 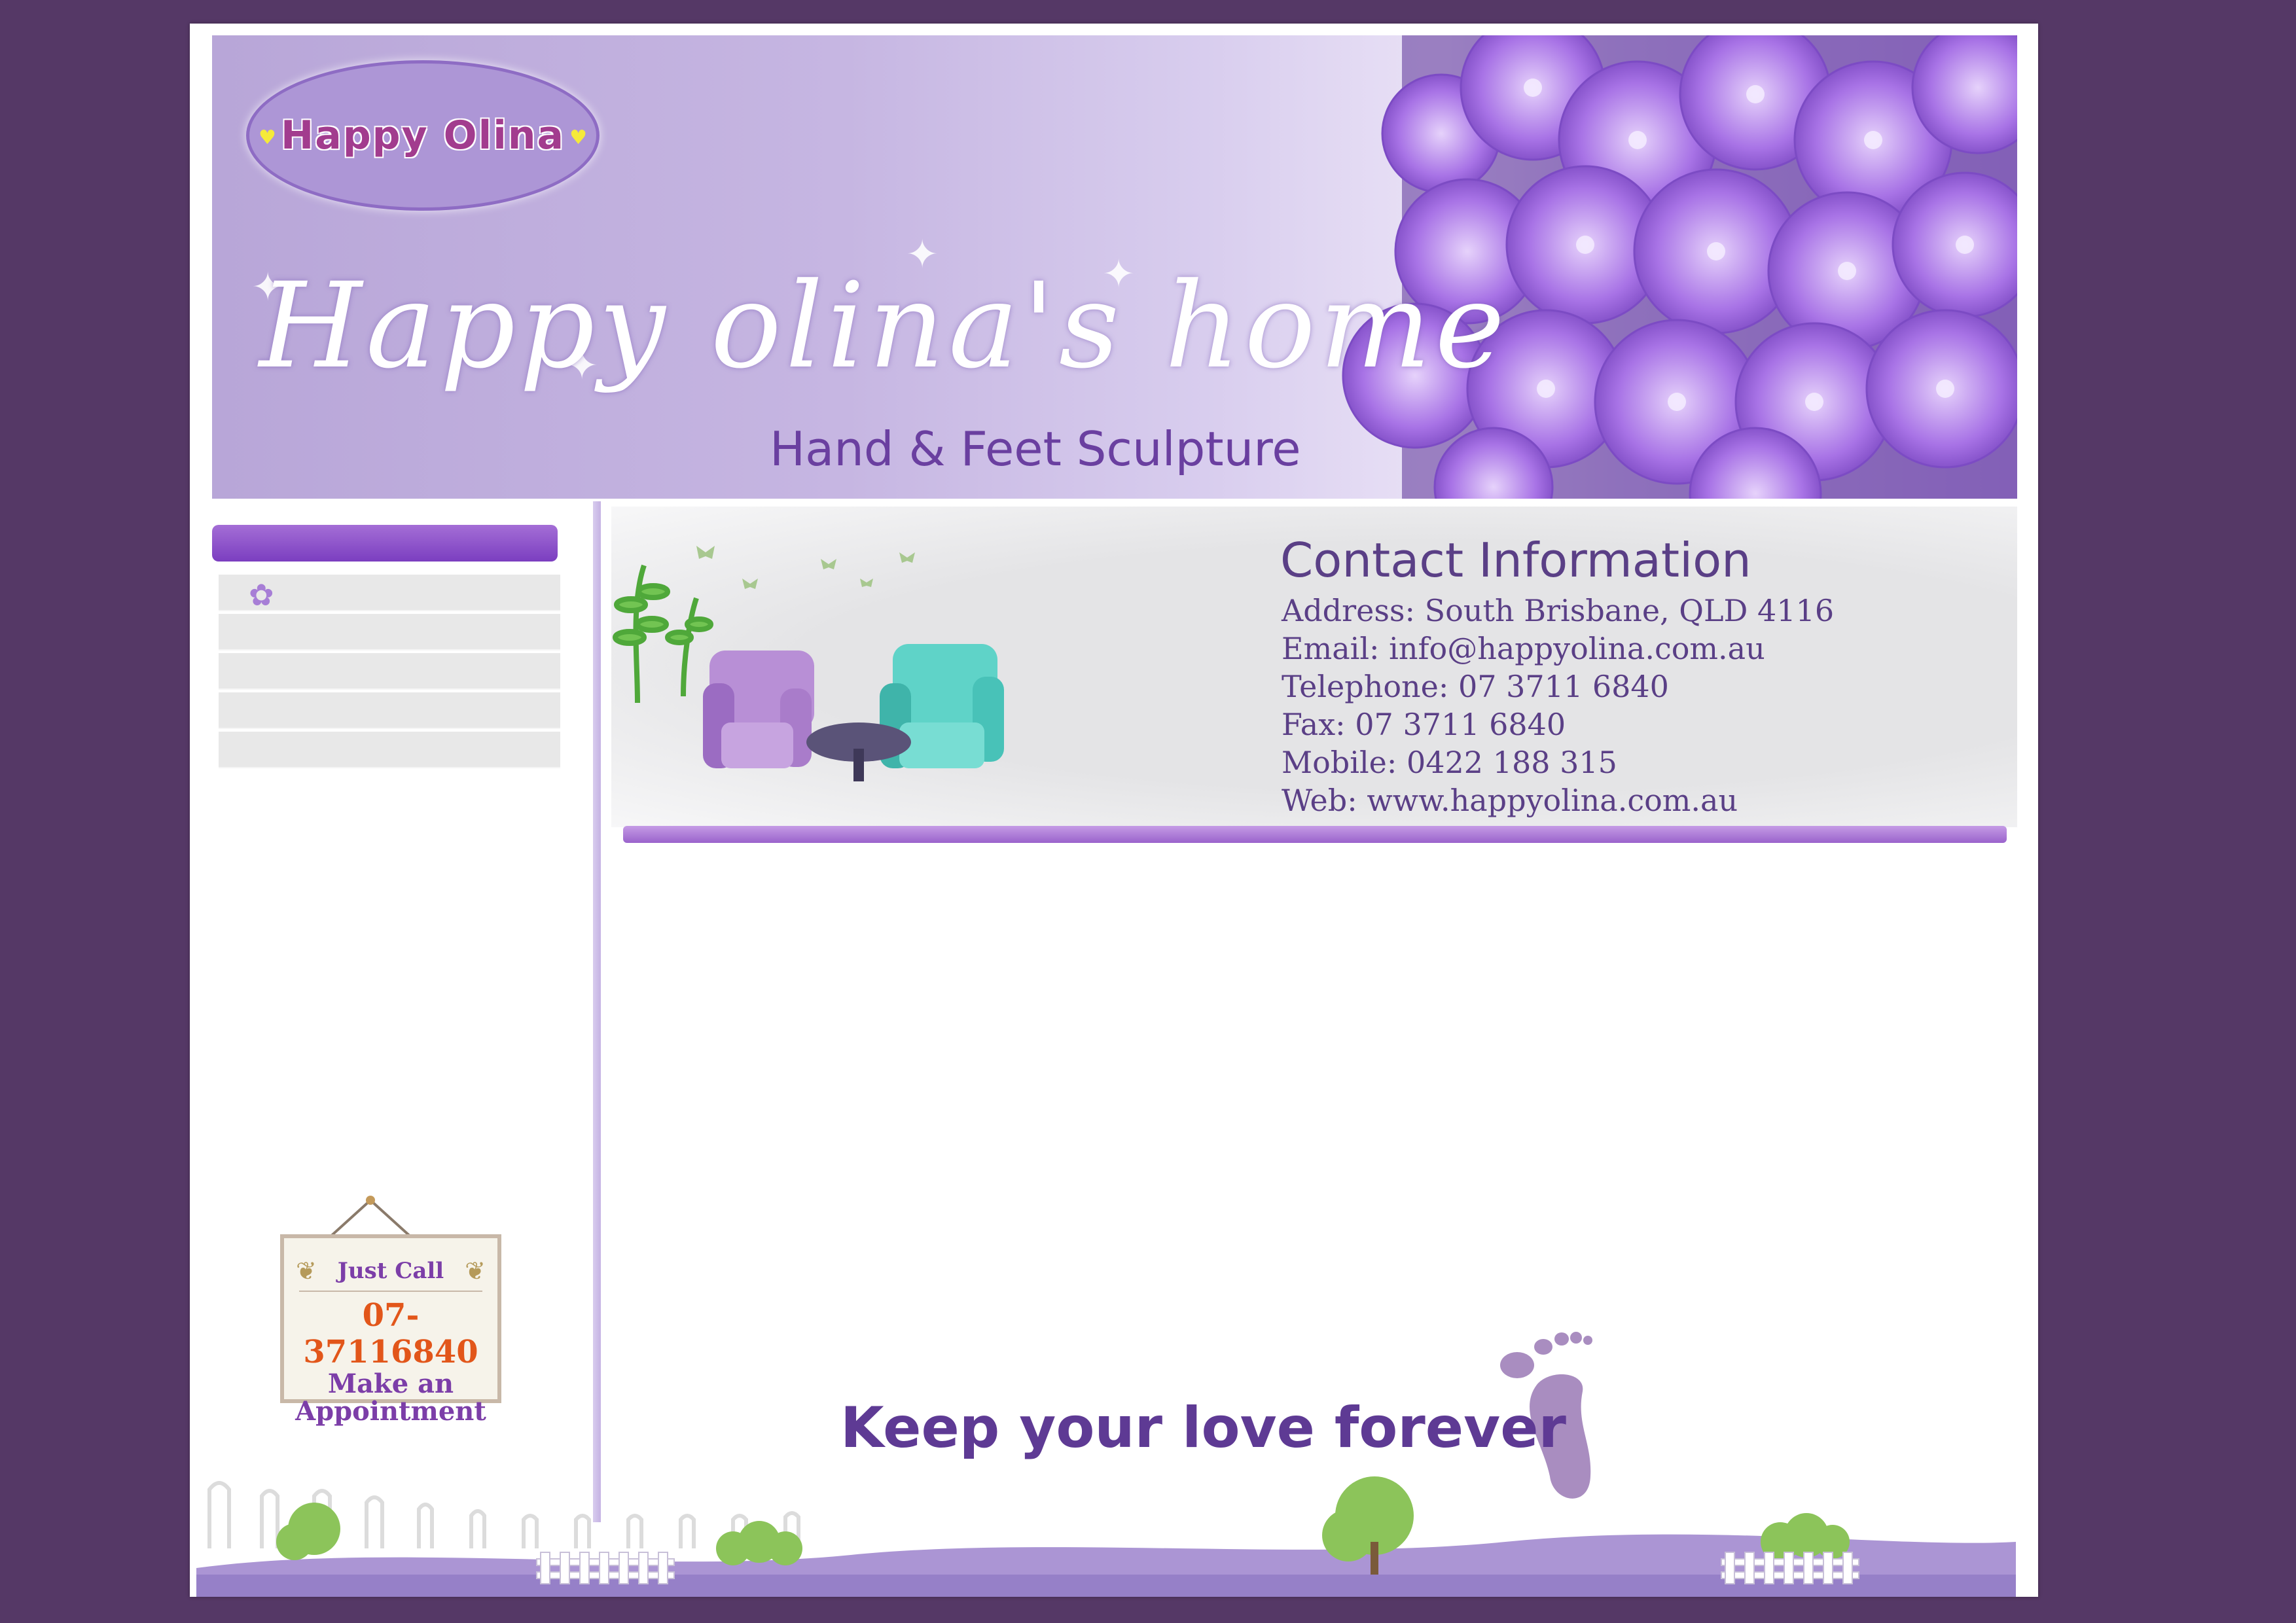 What do you see at coordinates (1558, 649) in the screenshot?
I see `contact-email: Email: info@happyolina.com.au` at bounding box center [1558, 649].